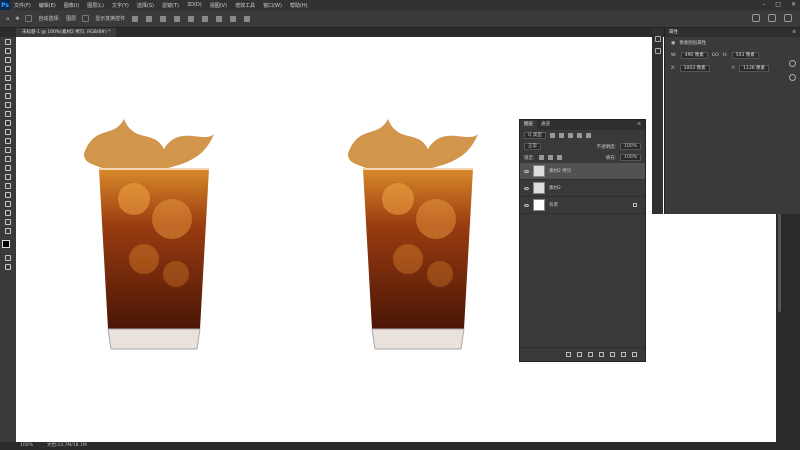 The image size is (800, 450). What do you see at coordinates (145, 5) in the screenshot?
I see `menu-select: 选择(S)` at bounding box center [145, 5].